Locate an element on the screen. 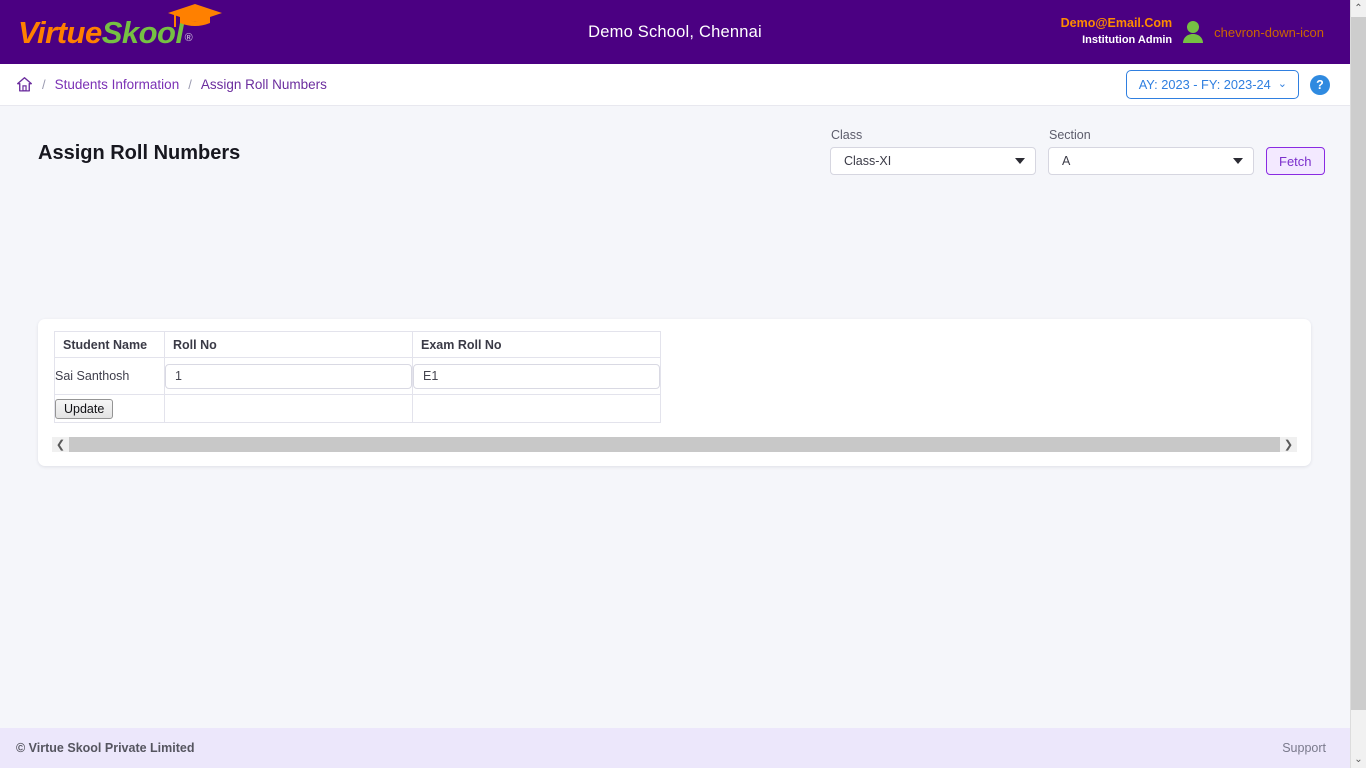 The image size is (1366, 768). user-avatar-icon is located at coordinates (1193, 32).